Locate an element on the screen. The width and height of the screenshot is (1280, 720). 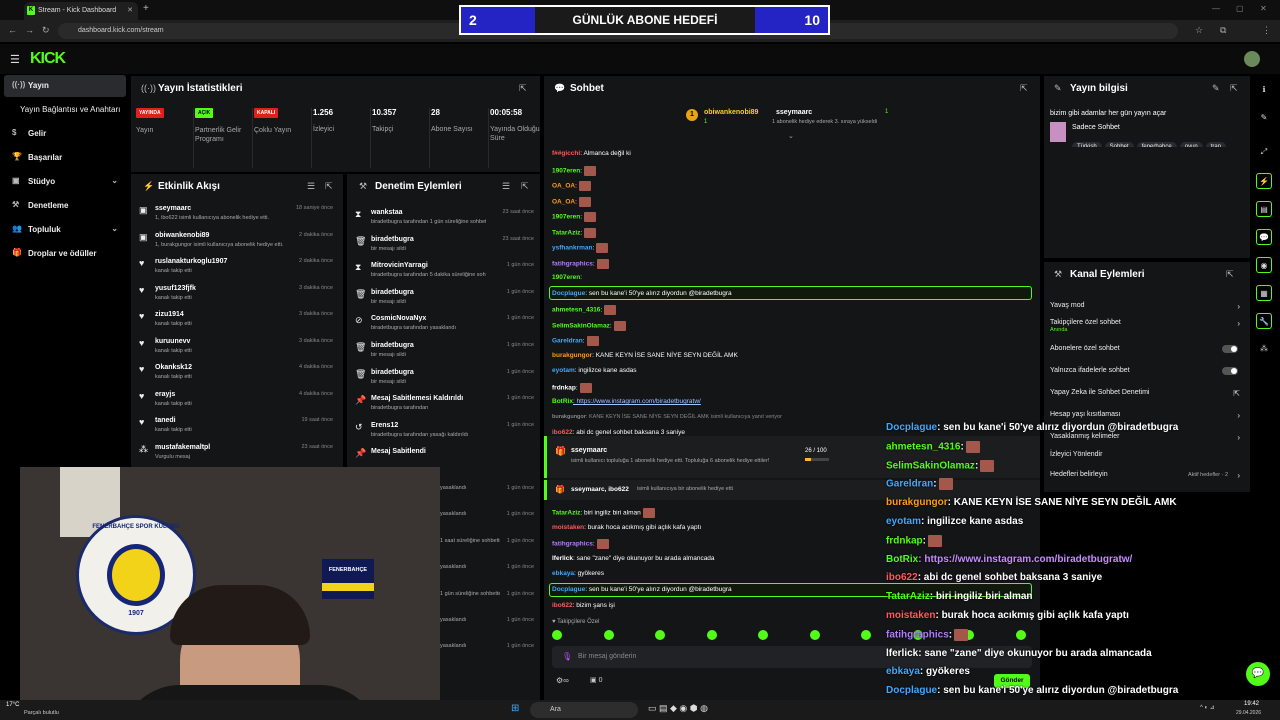
activity-username: Okanksk12 is located at coordinates (173, 367).